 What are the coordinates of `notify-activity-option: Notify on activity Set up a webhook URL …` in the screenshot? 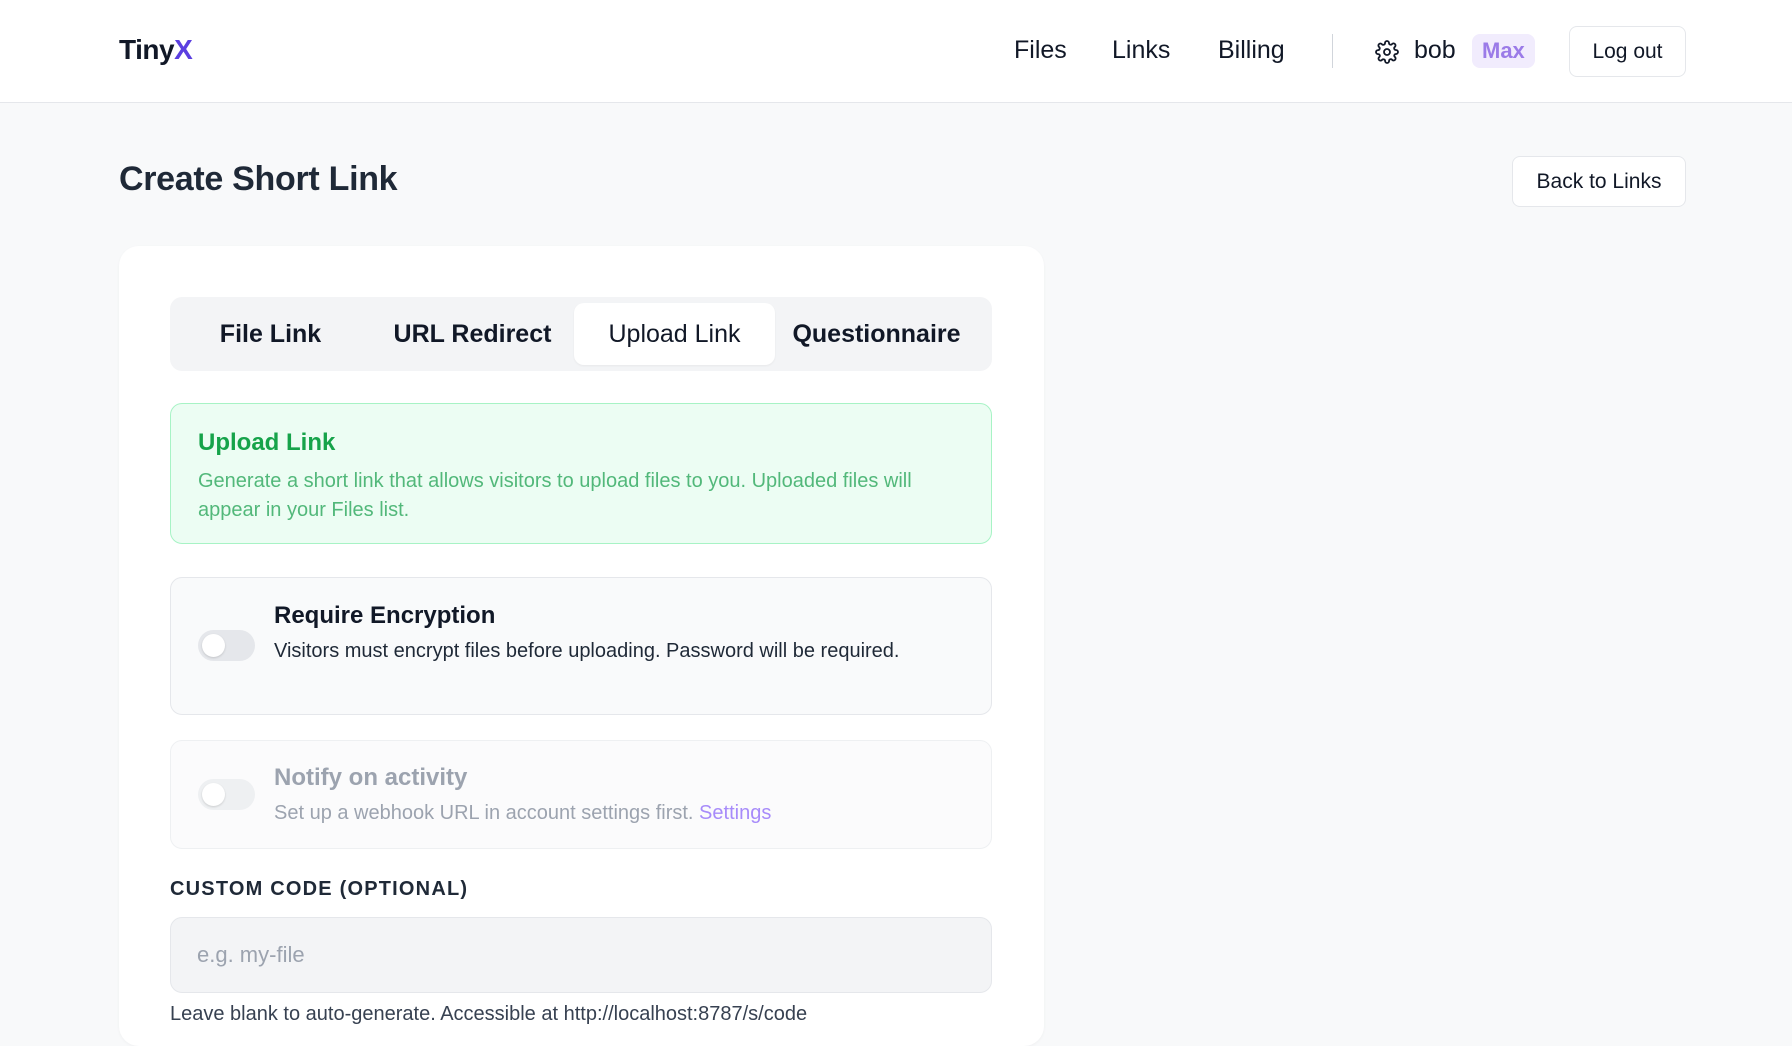 It's located at (581, 794).